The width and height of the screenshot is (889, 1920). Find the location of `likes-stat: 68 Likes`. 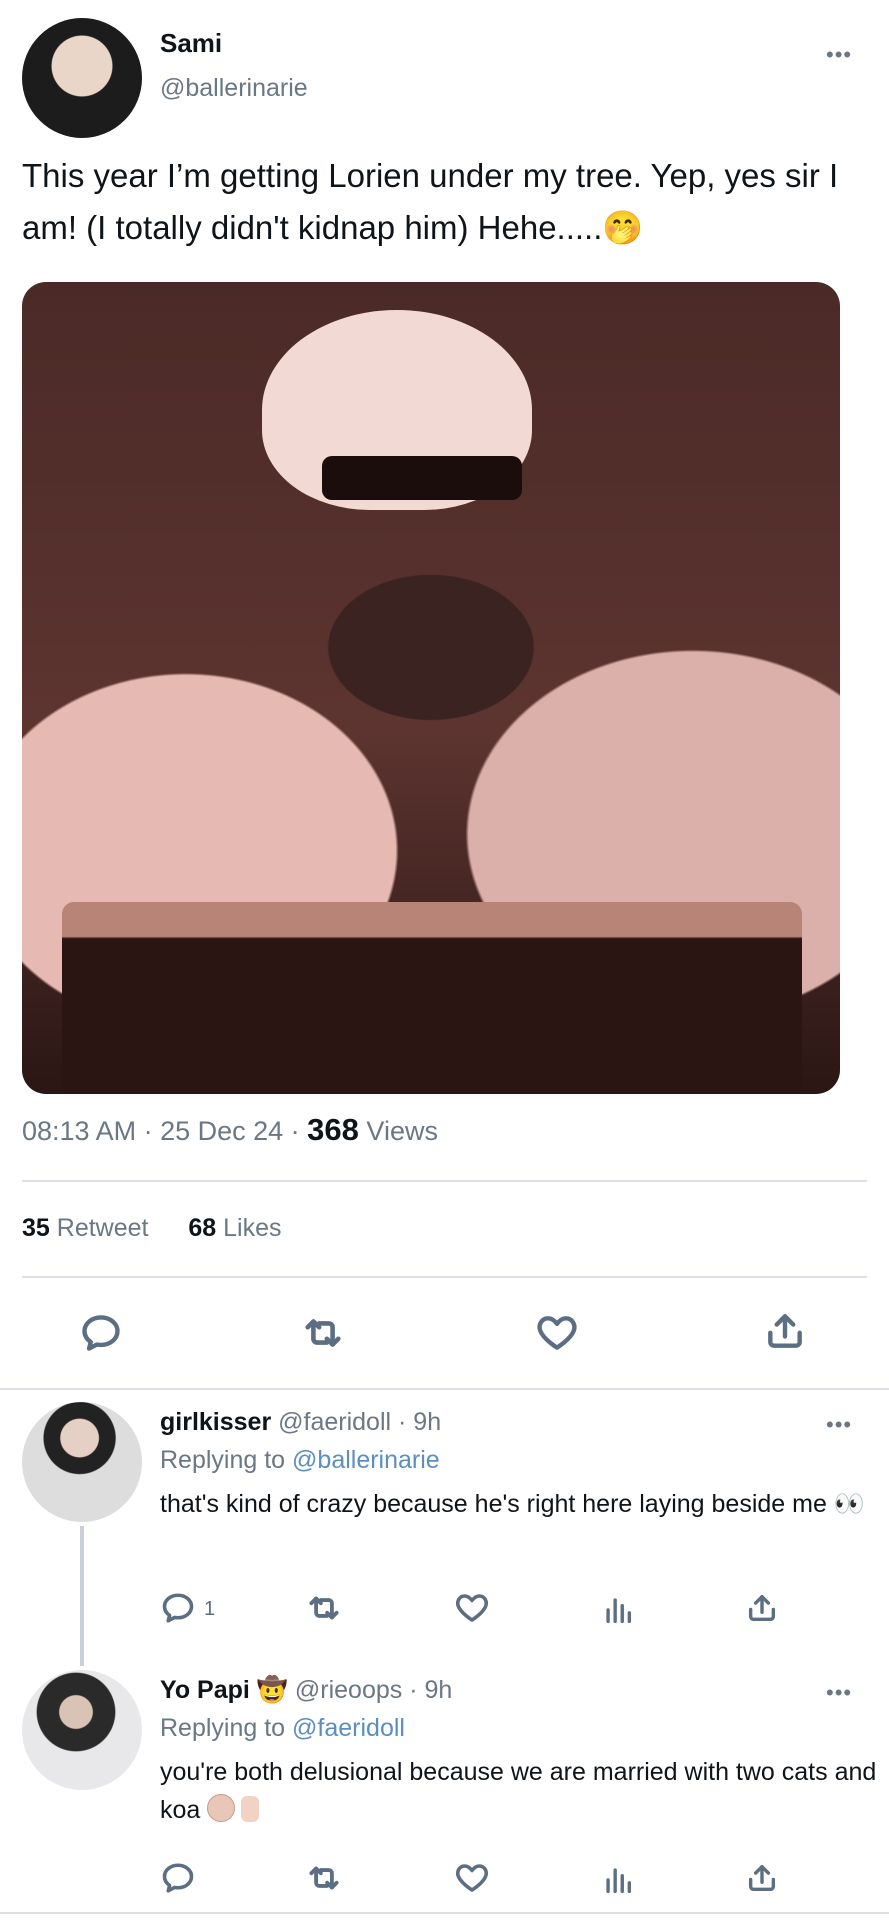

likes-stat: 68 Likes is located at coordinates (234, 1228).